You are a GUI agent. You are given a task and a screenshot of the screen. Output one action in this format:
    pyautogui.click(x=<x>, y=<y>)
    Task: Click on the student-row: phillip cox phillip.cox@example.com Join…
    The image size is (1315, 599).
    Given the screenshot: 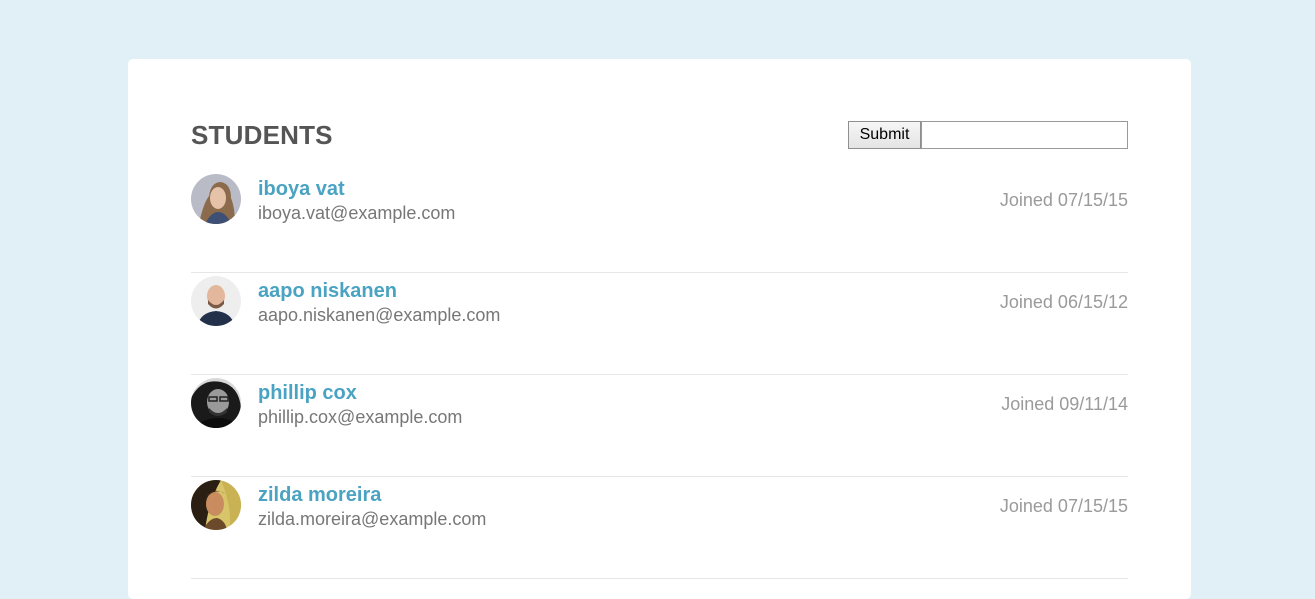 What is the action you would take?
    pyautogui.click(x=659, y=426)
    